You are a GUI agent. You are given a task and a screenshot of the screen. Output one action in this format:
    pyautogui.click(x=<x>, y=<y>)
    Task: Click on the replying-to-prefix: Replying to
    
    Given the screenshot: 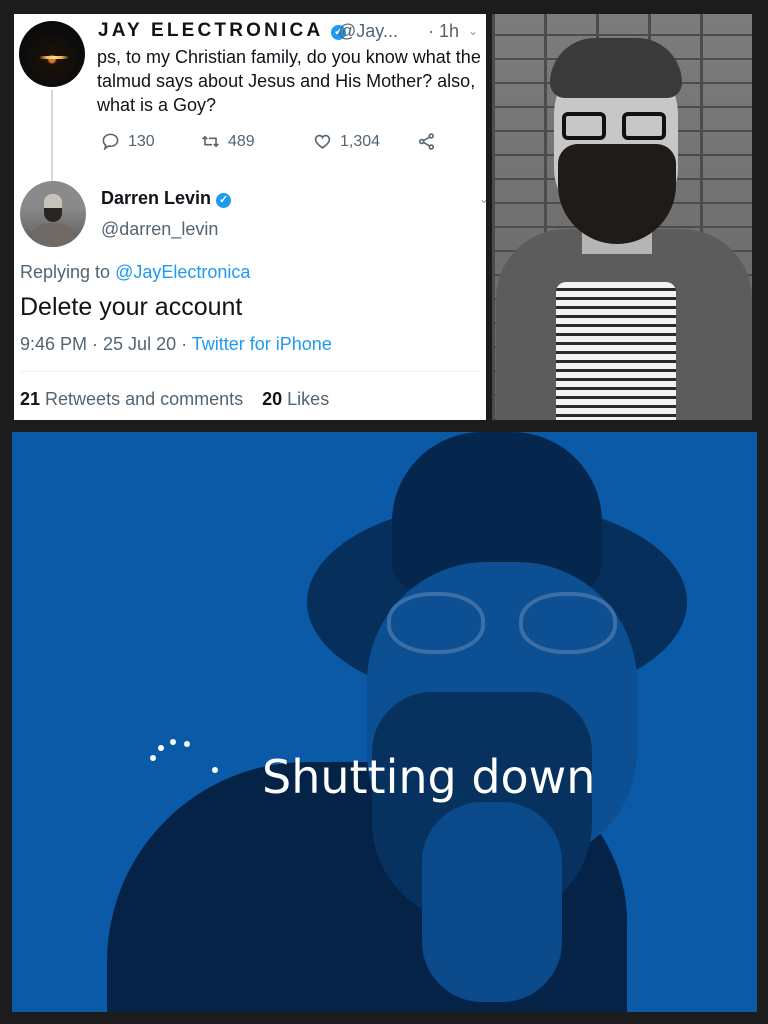 What is the action you would take?
    pyautogui.click(x=68, y=272)
    